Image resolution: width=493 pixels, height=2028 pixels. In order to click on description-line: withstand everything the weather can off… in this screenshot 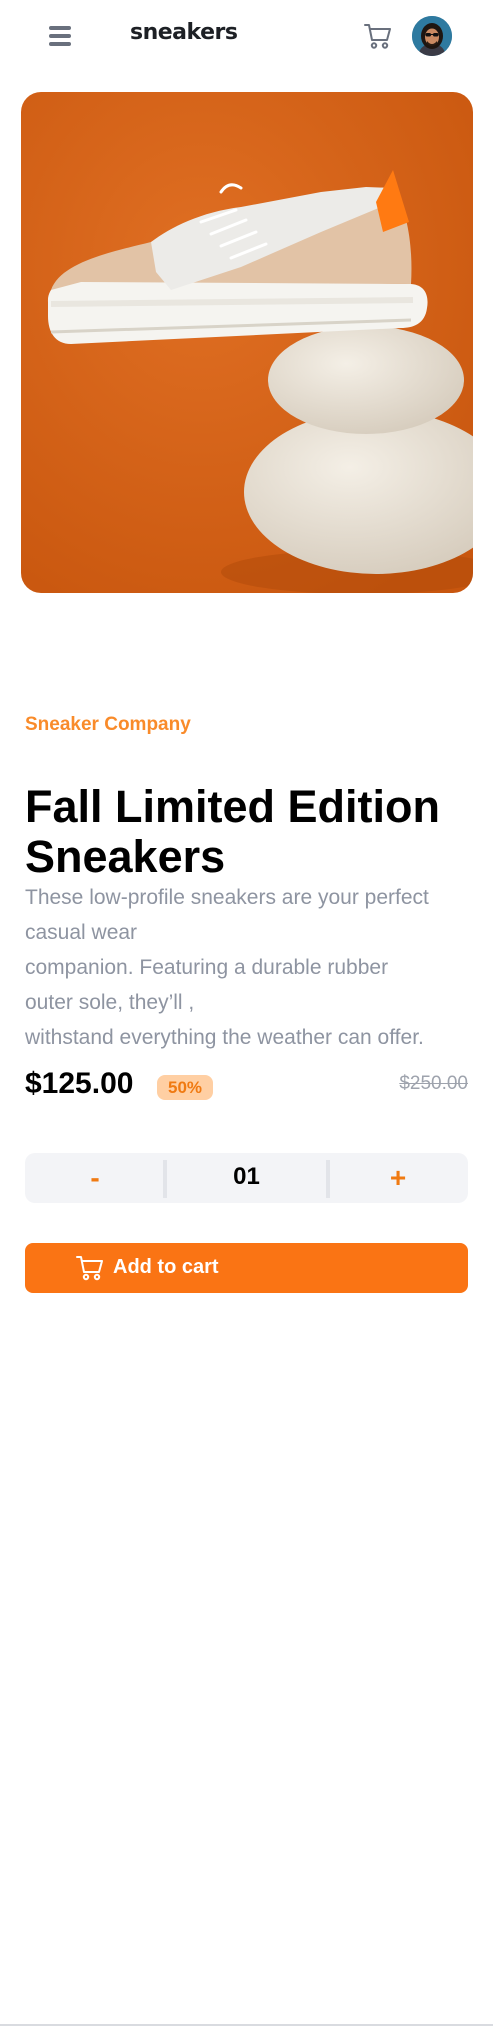, I will do `click(224, 1037)`.